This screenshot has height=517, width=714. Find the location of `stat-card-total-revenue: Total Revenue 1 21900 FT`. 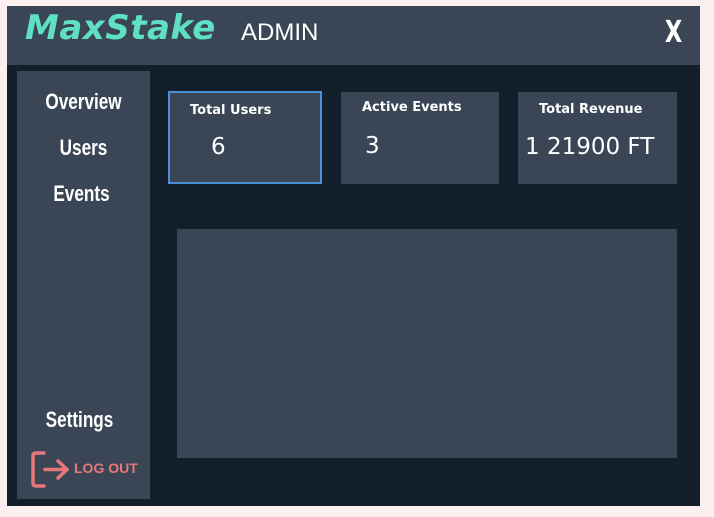

stat-card-total-revenue: Total Revenue 1 21900 FT is located at coordinates (597, 138).